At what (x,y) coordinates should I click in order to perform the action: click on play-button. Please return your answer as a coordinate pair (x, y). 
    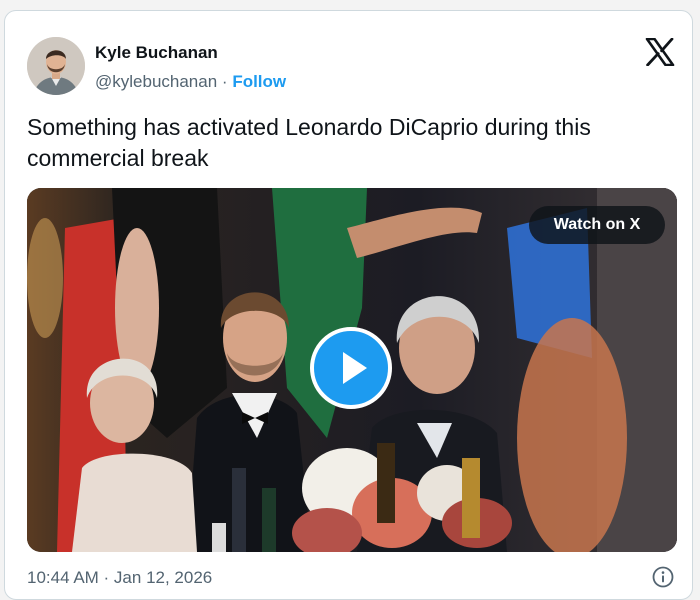
    Looking at the image, I should click on (351, 368).